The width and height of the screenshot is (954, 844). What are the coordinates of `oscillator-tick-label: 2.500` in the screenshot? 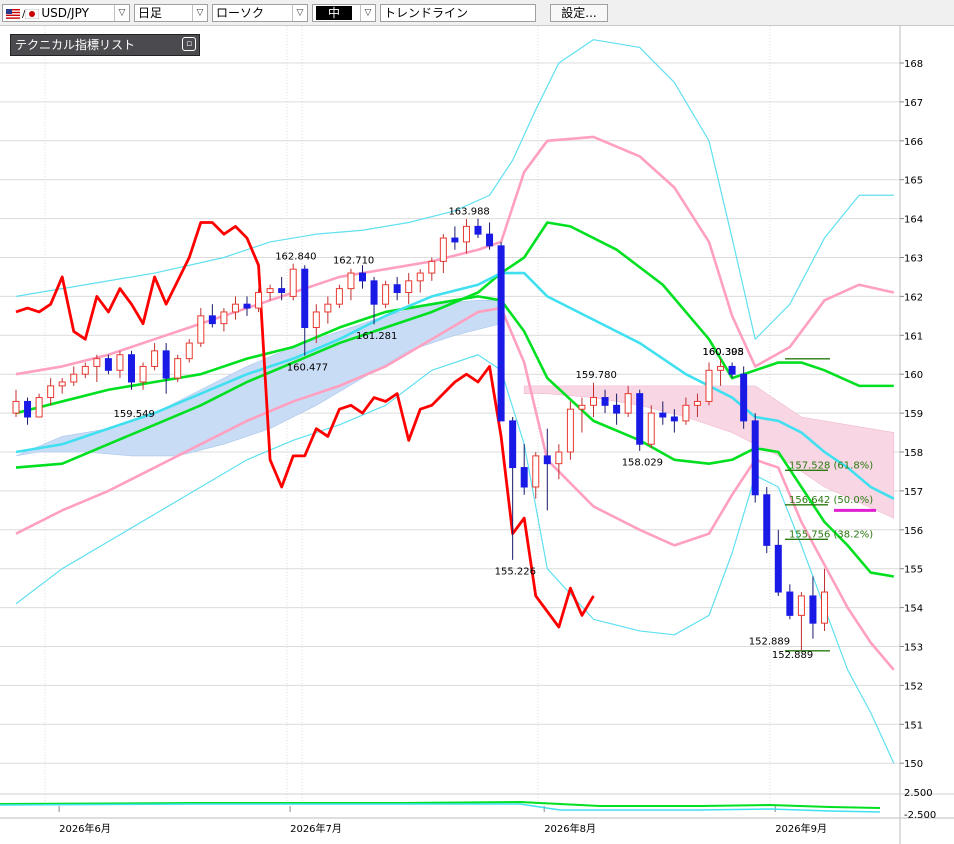 It's located at (918, 793).